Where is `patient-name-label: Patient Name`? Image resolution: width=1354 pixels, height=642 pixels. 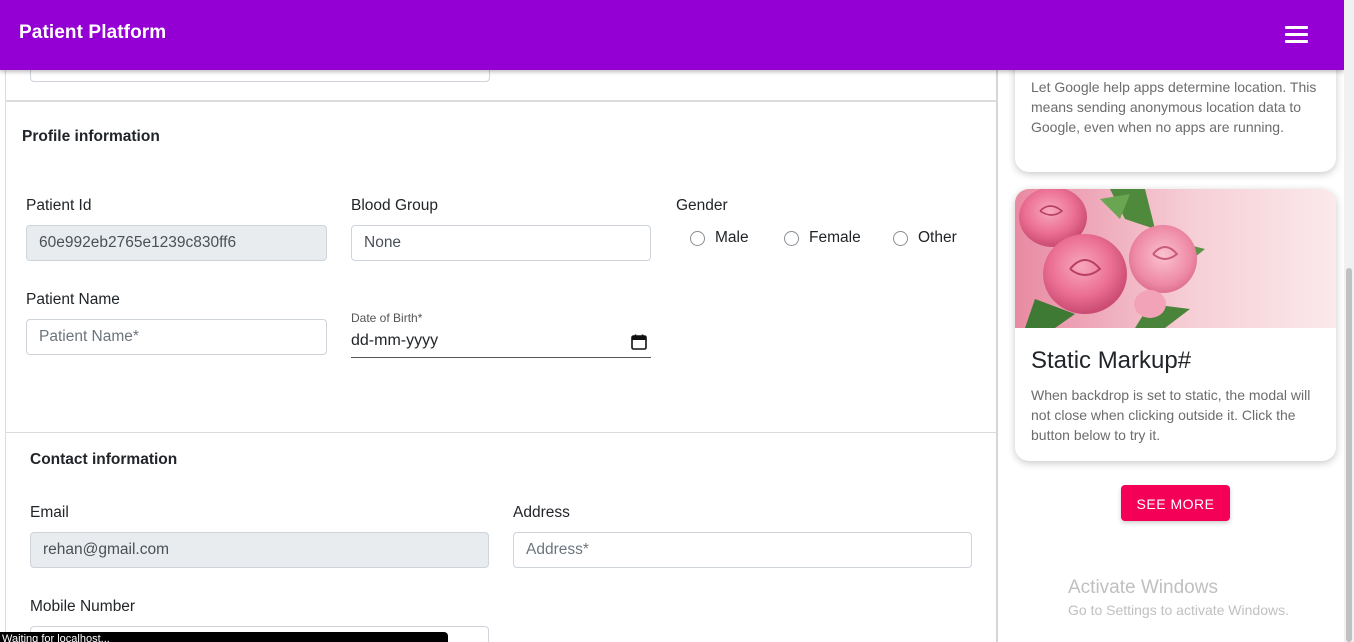
patient-name-label: Patient Name is located at coordinates (73, 299).